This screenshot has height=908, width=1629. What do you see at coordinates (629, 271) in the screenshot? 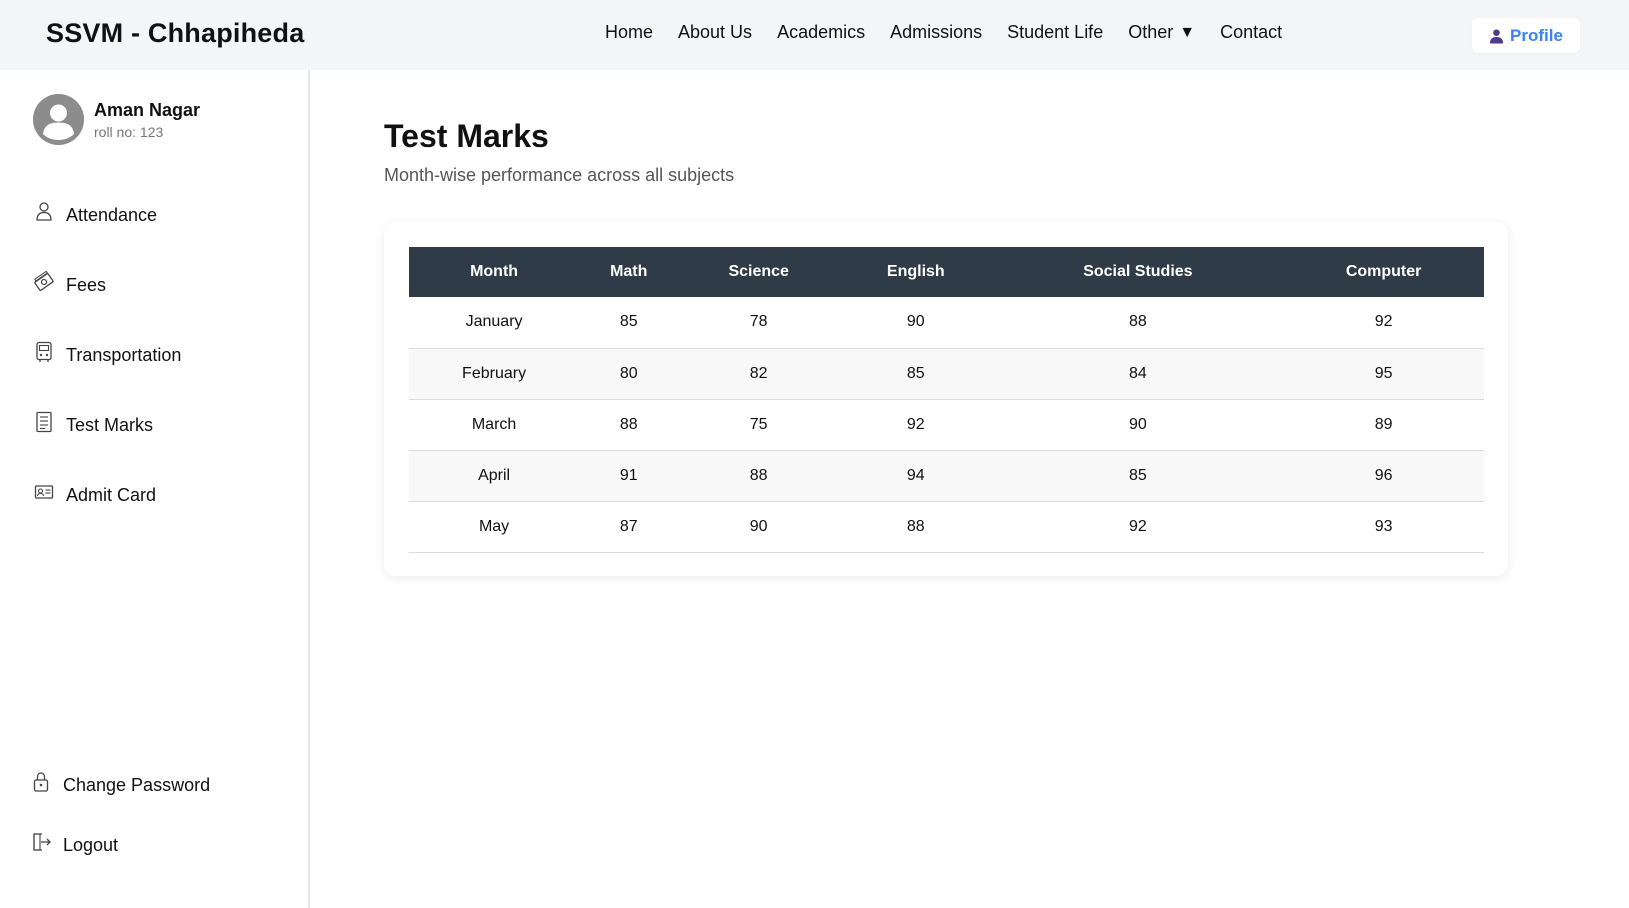
I see `column-header: Math` at bounding box center [629, 271].